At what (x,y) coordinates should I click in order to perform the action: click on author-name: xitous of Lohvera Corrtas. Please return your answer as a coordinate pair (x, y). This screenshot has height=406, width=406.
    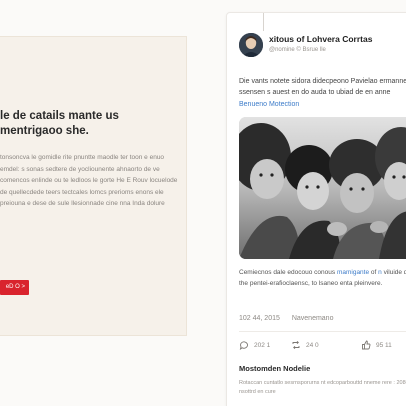
    Looking at the image, I should click on (320, 39).